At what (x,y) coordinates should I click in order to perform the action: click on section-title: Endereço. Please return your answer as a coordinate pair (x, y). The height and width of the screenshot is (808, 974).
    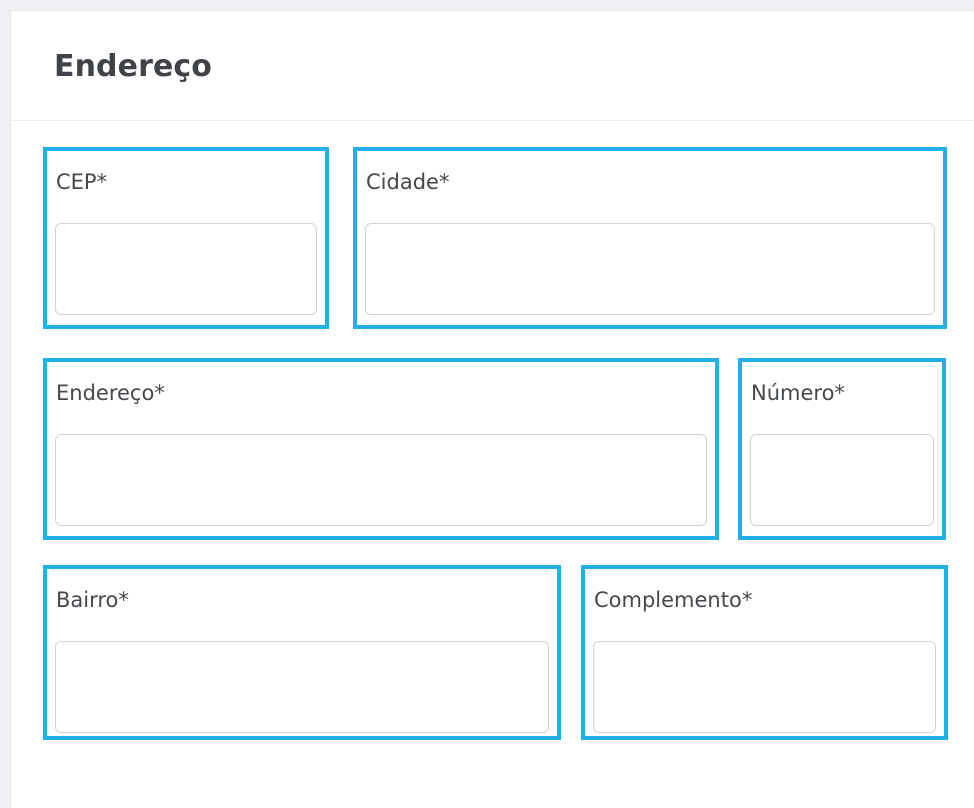
    Looking at the image, I should click on (133, 66).